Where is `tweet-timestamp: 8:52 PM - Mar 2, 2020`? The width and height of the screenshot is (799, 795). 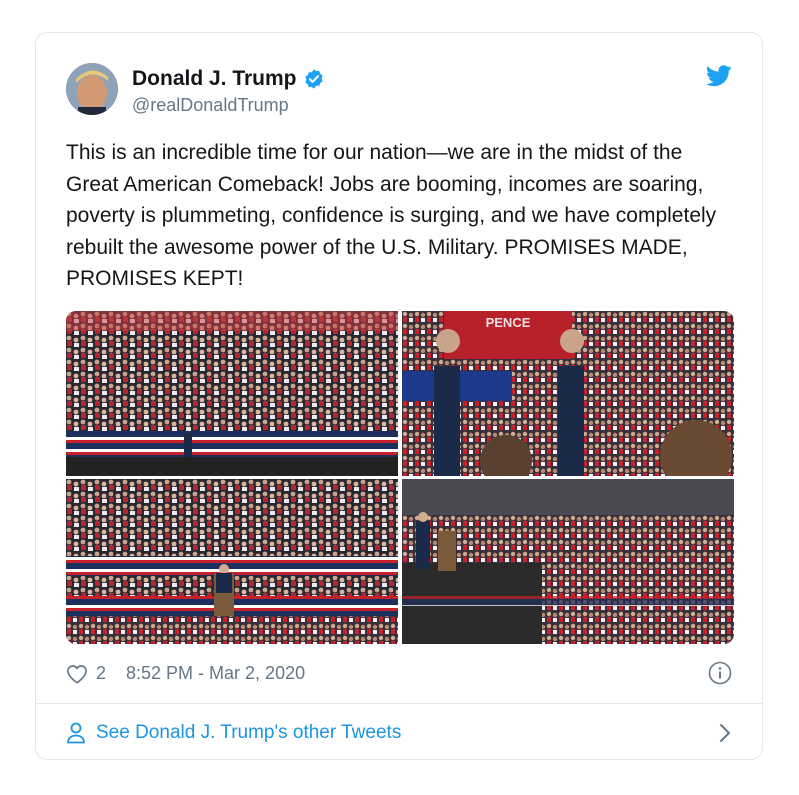 tweet-timestamp: 8:52 PM - Mar 2, 2020 is located at coordinates (215, 673).